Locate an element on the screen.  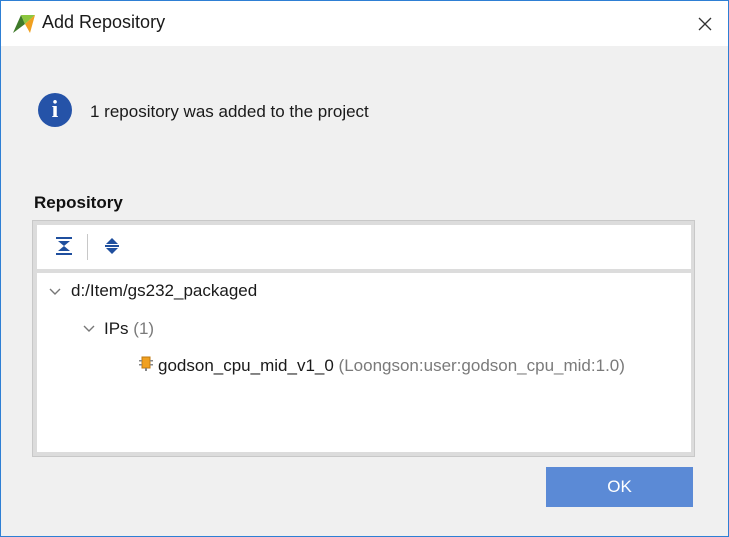
ip-vlnv: (Loongson:user:godson_cpu_mid:1.0) is located at coordinates (481, 365).